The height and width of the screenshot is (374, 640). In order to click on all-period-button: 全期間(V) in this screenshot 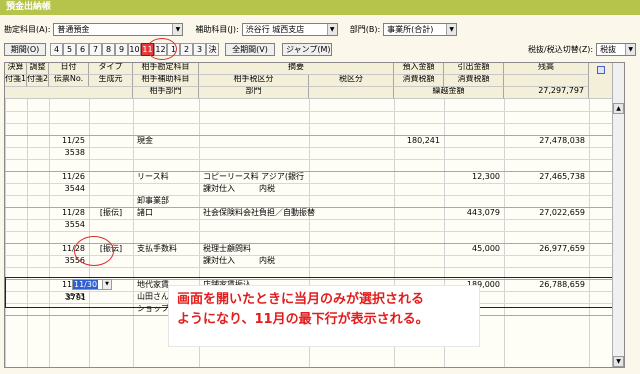, I will do `click(250, 49)`.